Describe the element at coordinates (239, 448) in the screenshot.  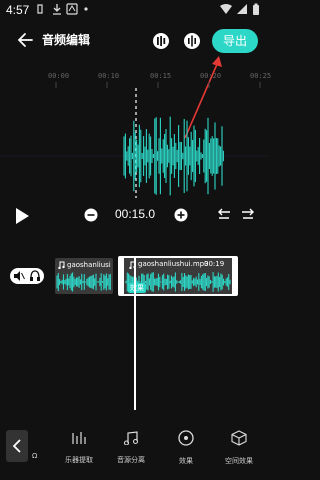
I see `tool-spatial-effects: 空间效果` at that location.